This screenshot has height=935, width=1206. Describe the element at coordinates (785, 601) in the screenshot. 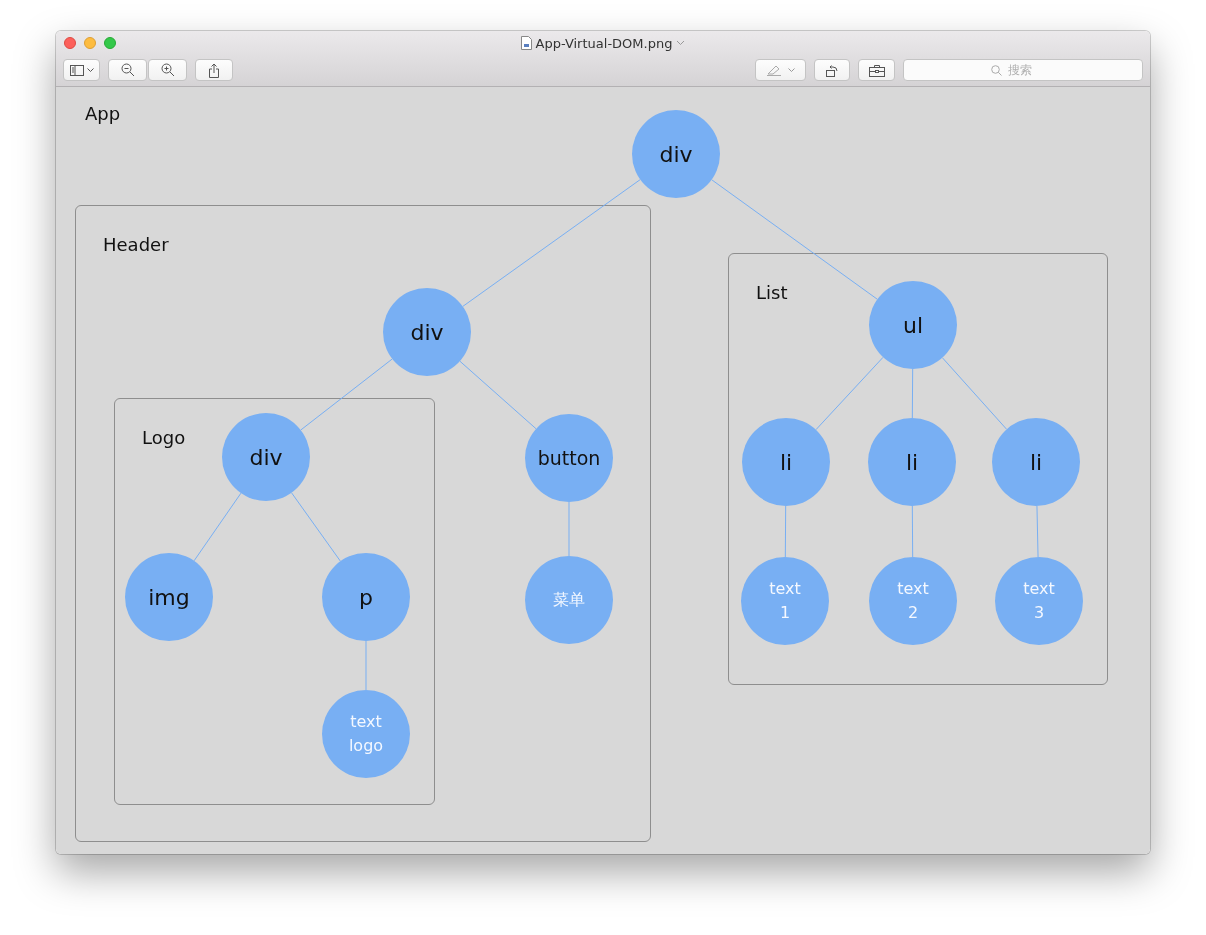

I see `tree-node: text 1` at that location.